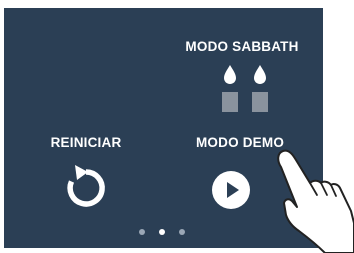  What do you see at coordinates (242, 46) in the screenshot?
I see `sabbath-mode-label: MODO SABBATH` at bounding box center [242, 46].